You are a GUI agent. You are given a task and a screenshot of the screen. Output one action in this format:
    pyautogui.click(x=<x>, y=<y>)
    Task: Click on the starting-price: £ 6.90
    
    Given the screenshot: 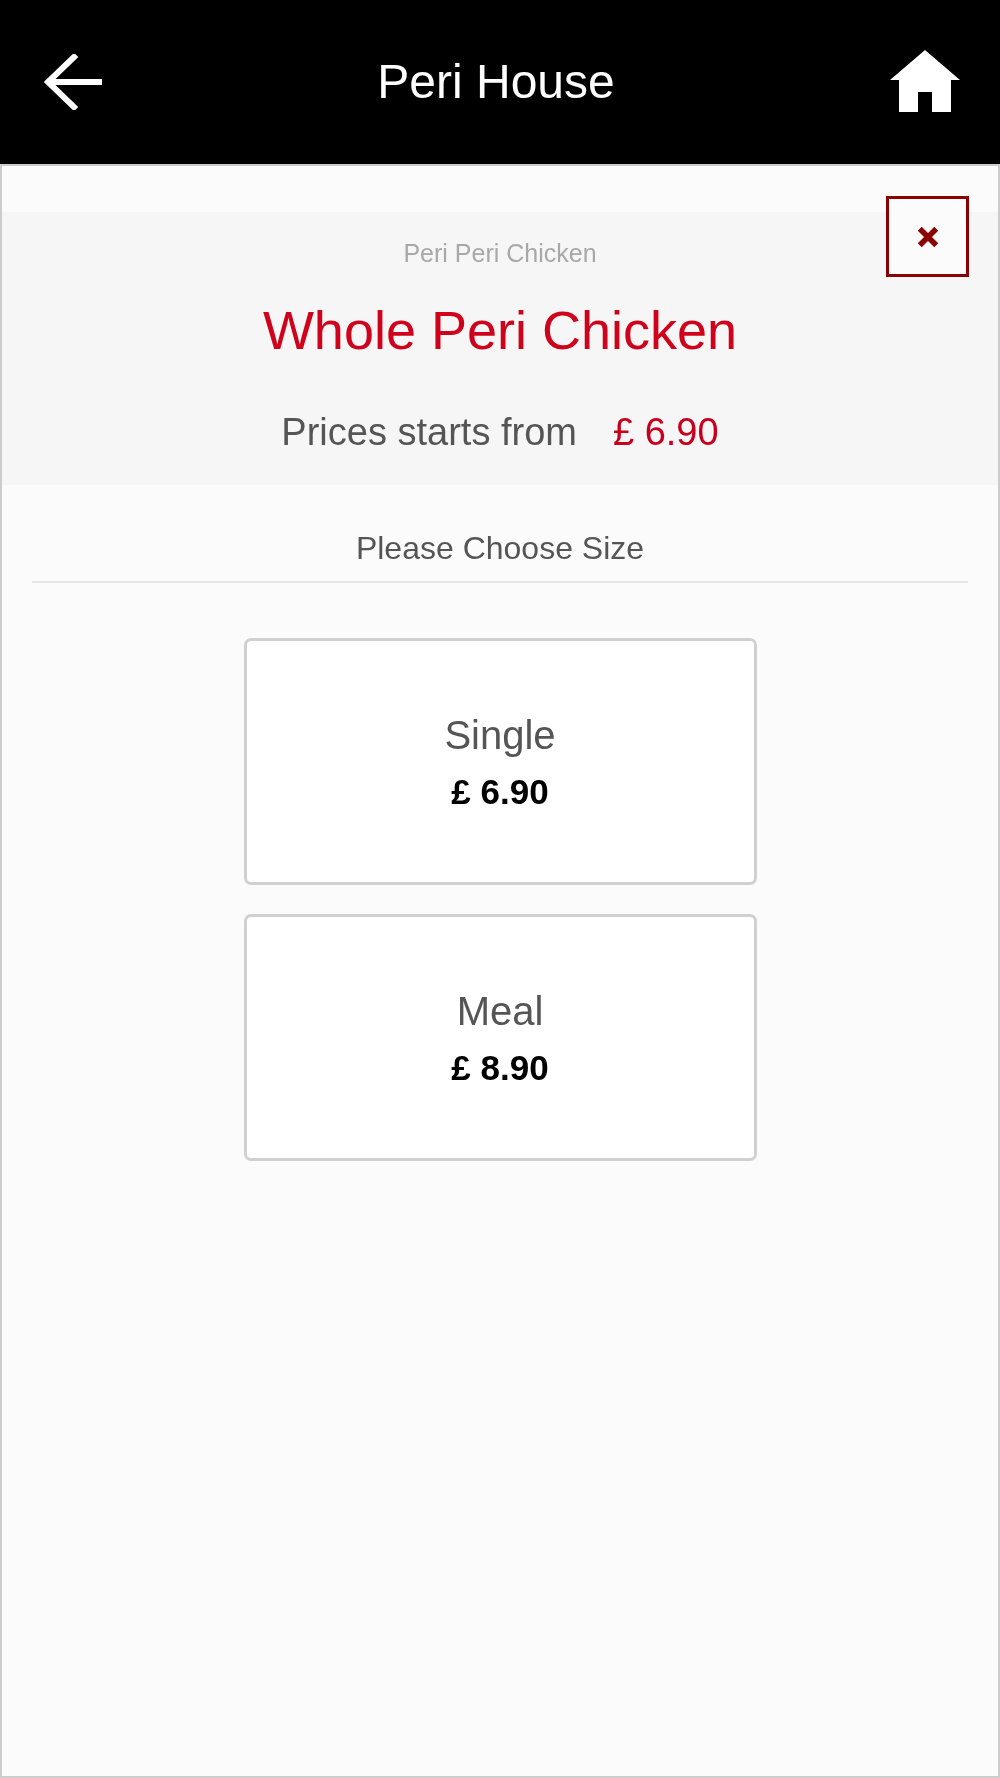 What is the action you would take?
    pyautogui.click(x=665, y=432)
    